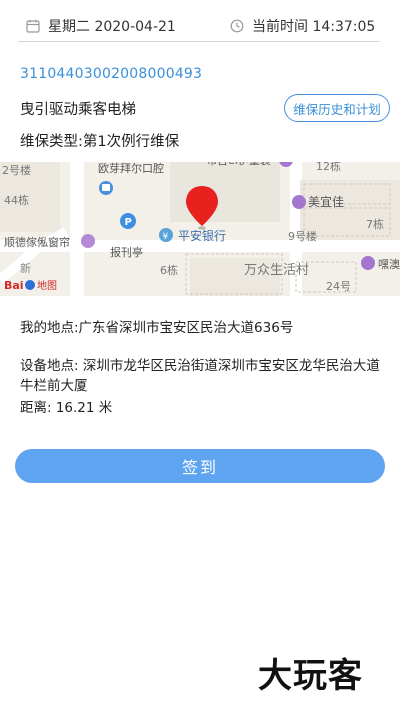 This screenshot has width=400, height=711. What do you see at coordinates (326, 201) in the screenshot?
I see `svg-text: 美宜佳` at bounding box center [326, 201].